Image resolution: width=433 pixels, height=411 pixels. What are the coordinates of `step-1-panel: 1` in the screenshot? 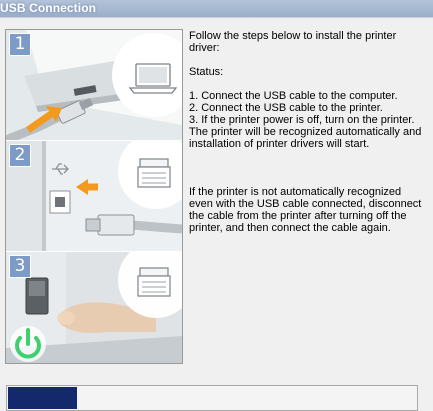 It's located at (94, 85).